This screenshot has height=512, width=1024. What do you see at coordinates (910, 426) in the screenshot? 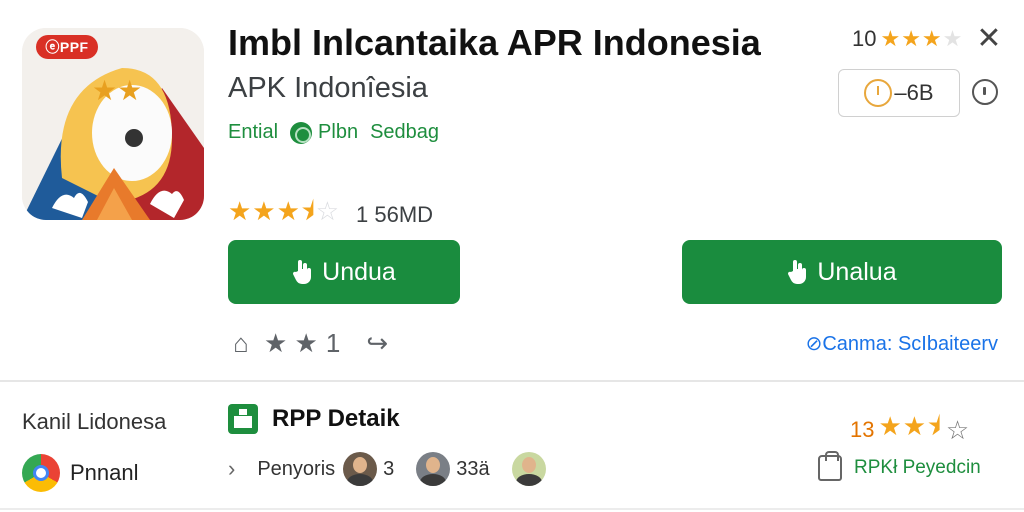
I see `bottom-rating-stars: ★★⯨` at bounding box center [910, 426].